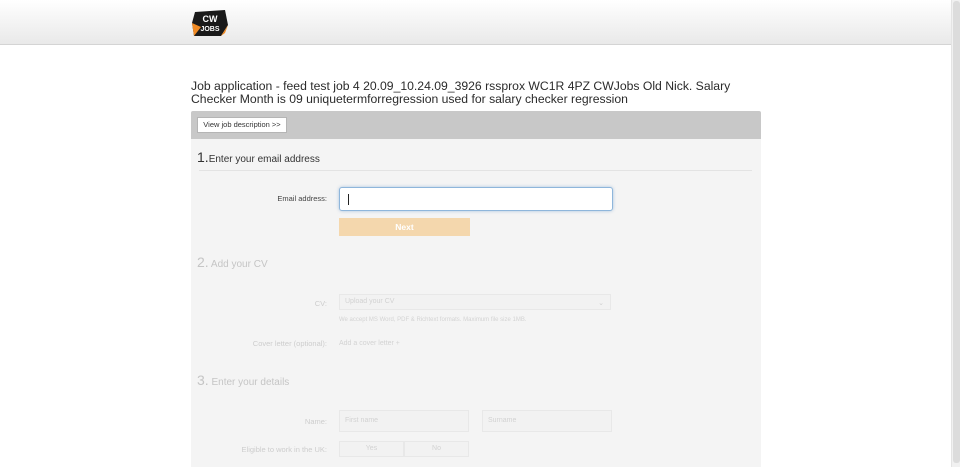 Image resolution: width=960 pixels, height=467 pixels. Describe the element at coordinates (404, 227) in the screenshot. I see `next-button: Next` at that location.